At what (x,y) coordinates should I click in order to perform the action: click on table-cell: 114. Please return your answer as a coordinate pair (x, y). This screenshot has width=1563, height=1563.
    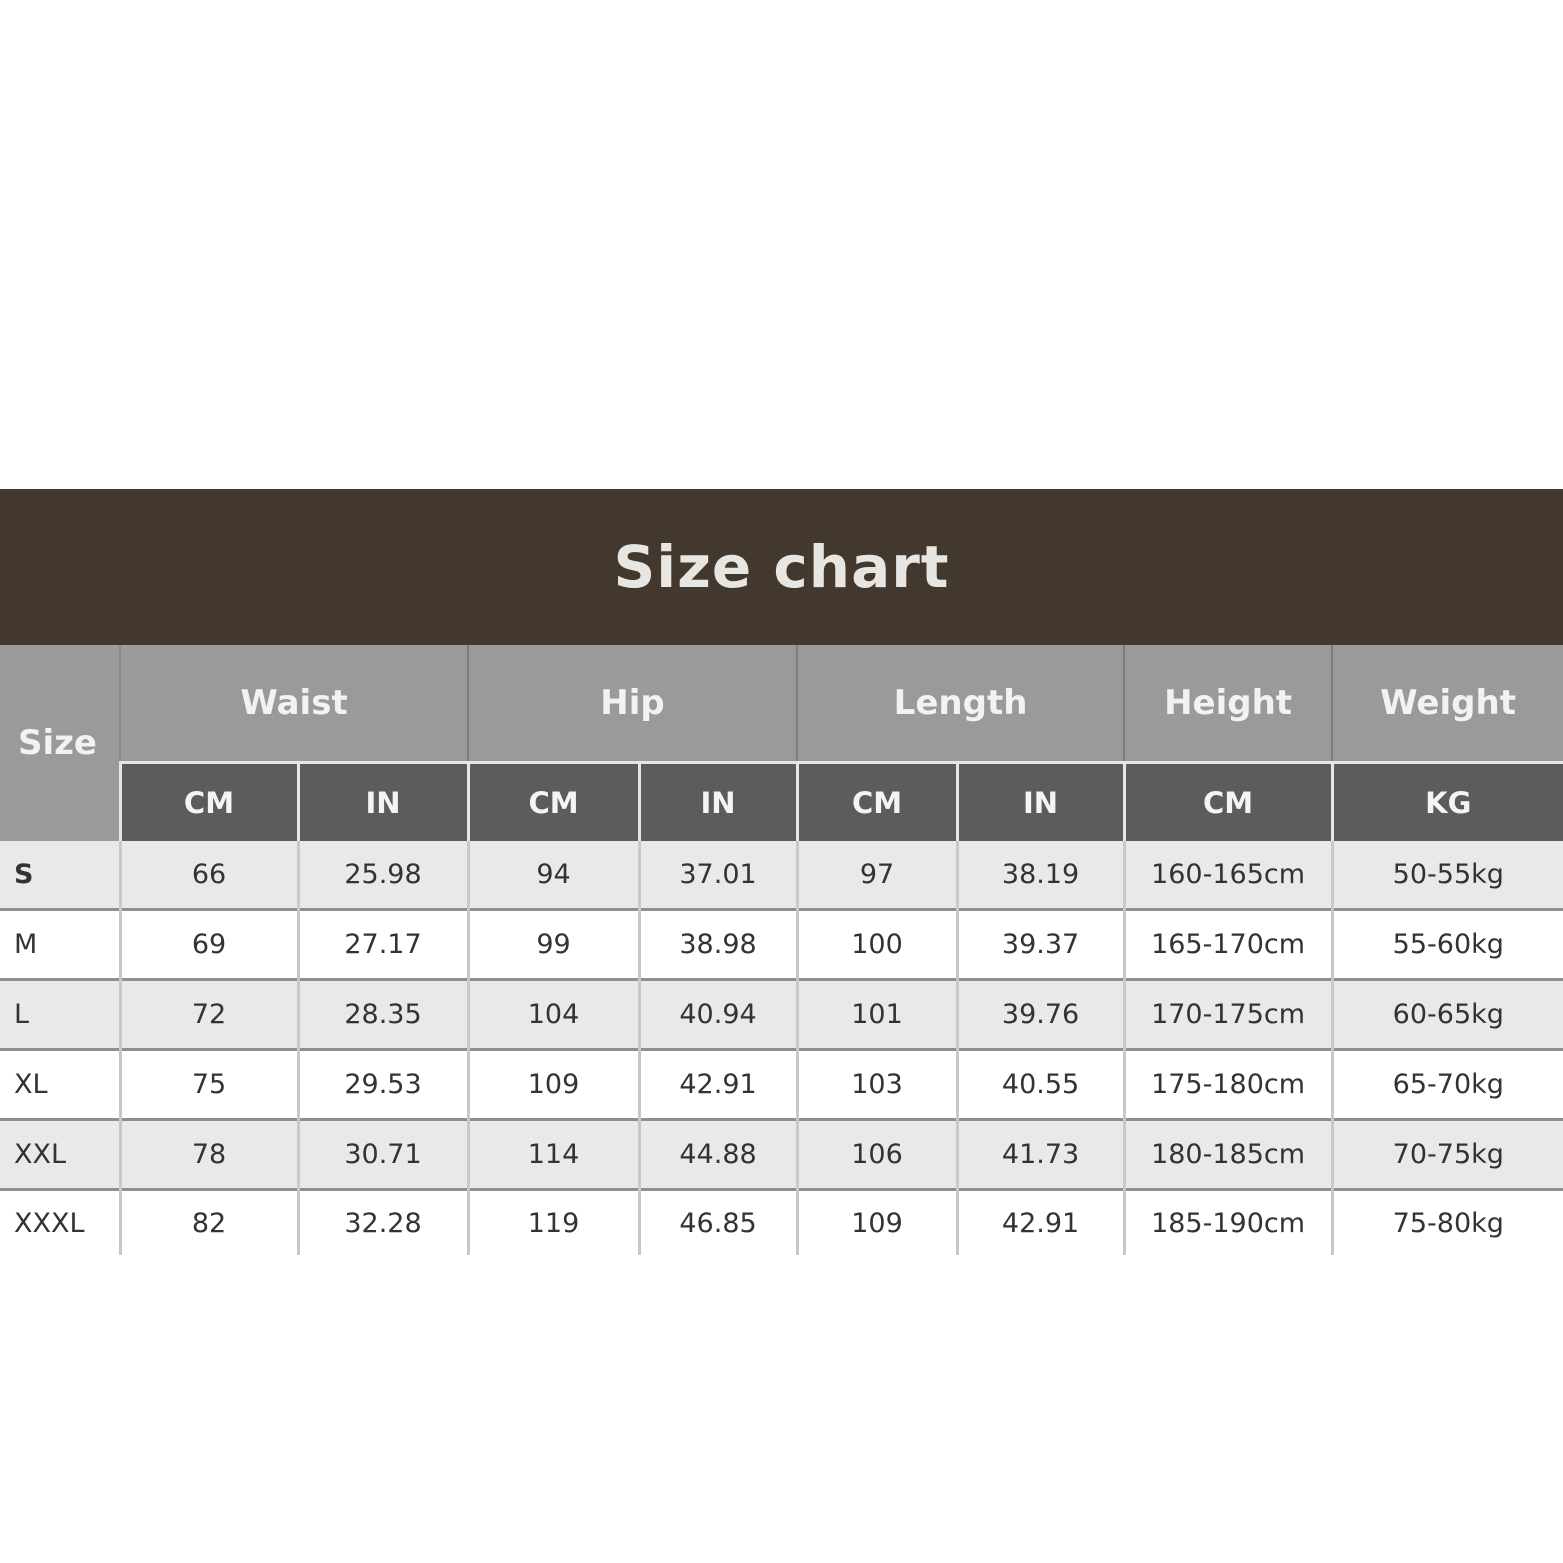
    Looking at the image, I should click on (553, 1154).